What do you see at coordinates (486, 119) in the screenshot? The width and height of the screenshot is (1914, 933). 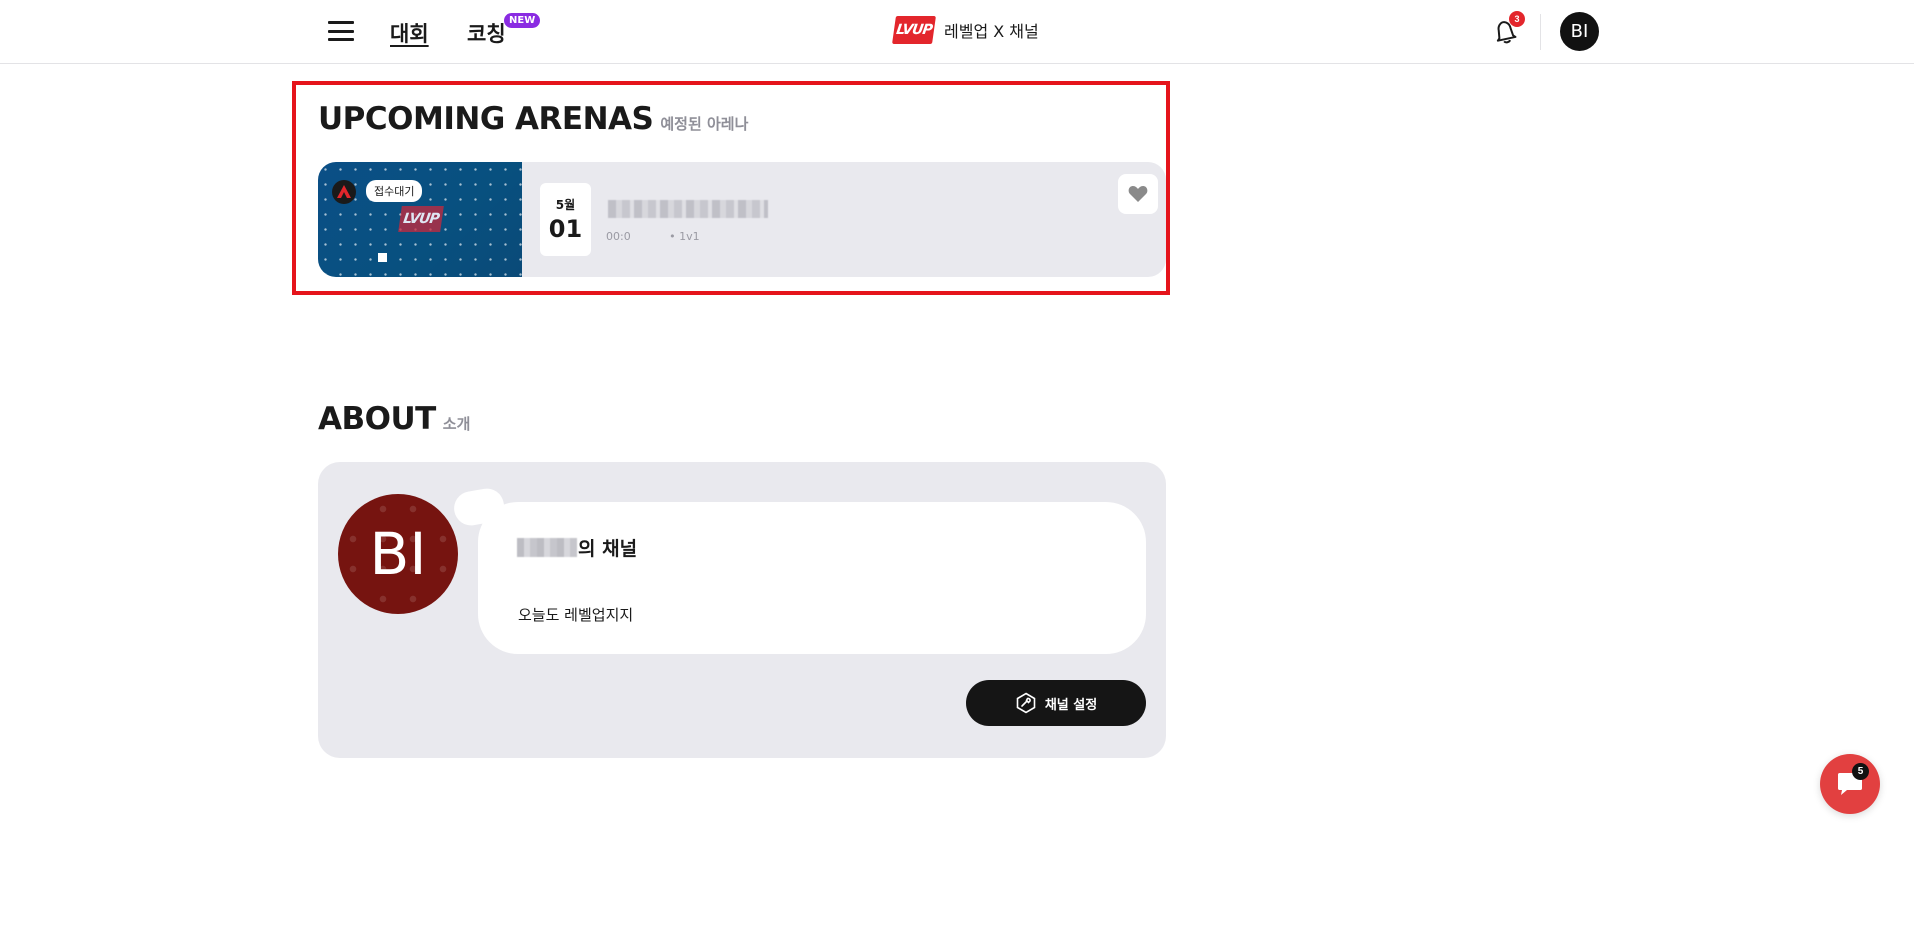 I see `upcoming-title: UPCOMING ARENAS` at bounding box center [486, 119].